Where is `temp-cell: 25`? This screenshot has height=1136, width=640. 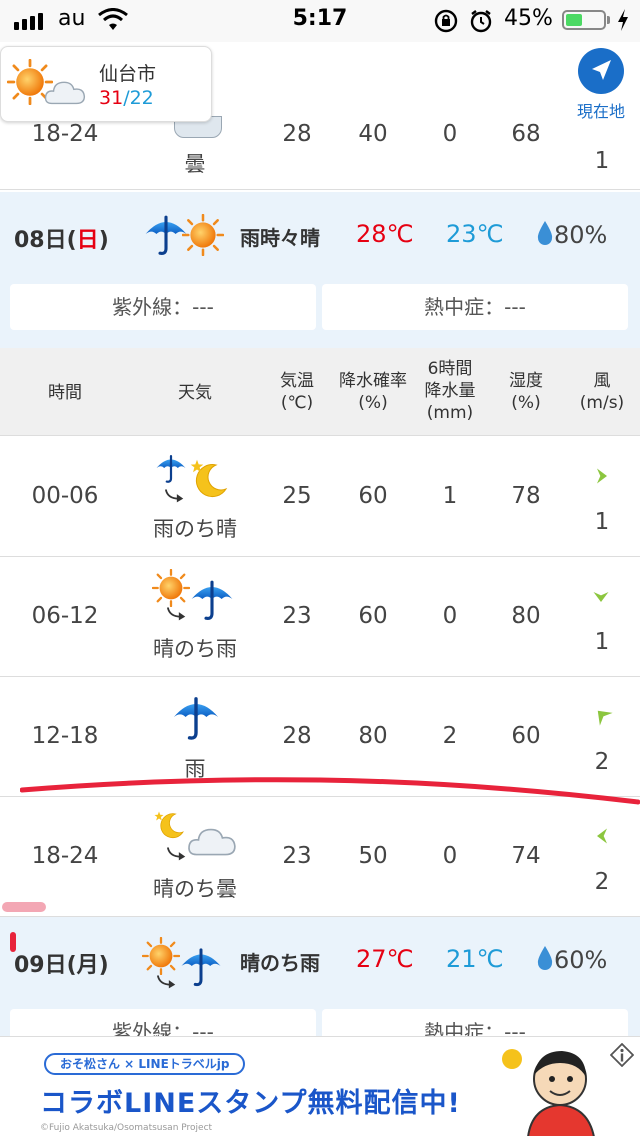
temp-cell: 25 is located at coordinates (297, 496).